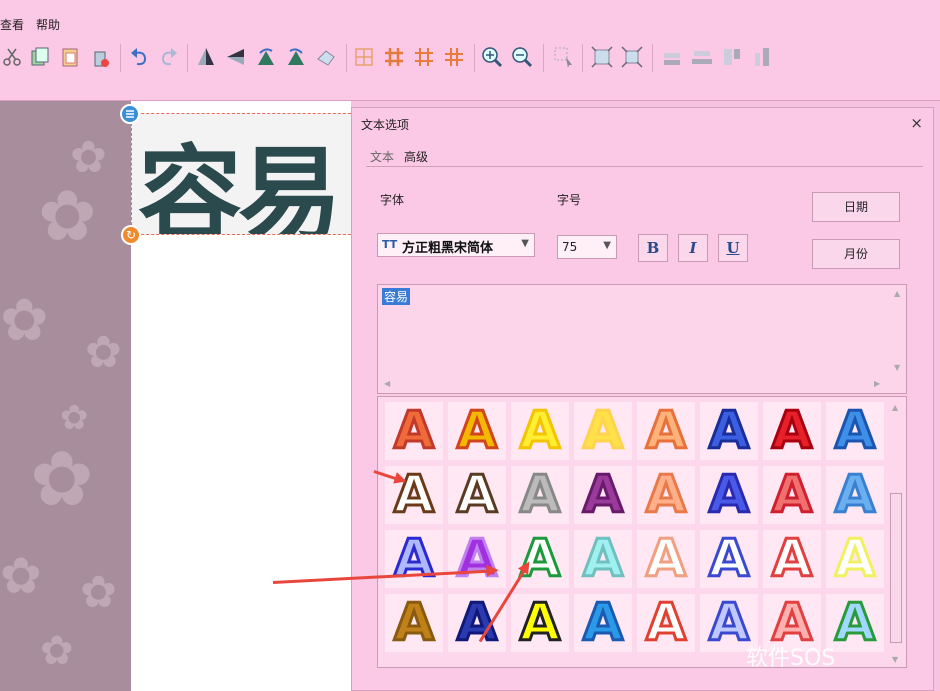 The height and width of the screenshot is (691, 940). I want to click on flip-horizontal-icon, so click(236, 57).